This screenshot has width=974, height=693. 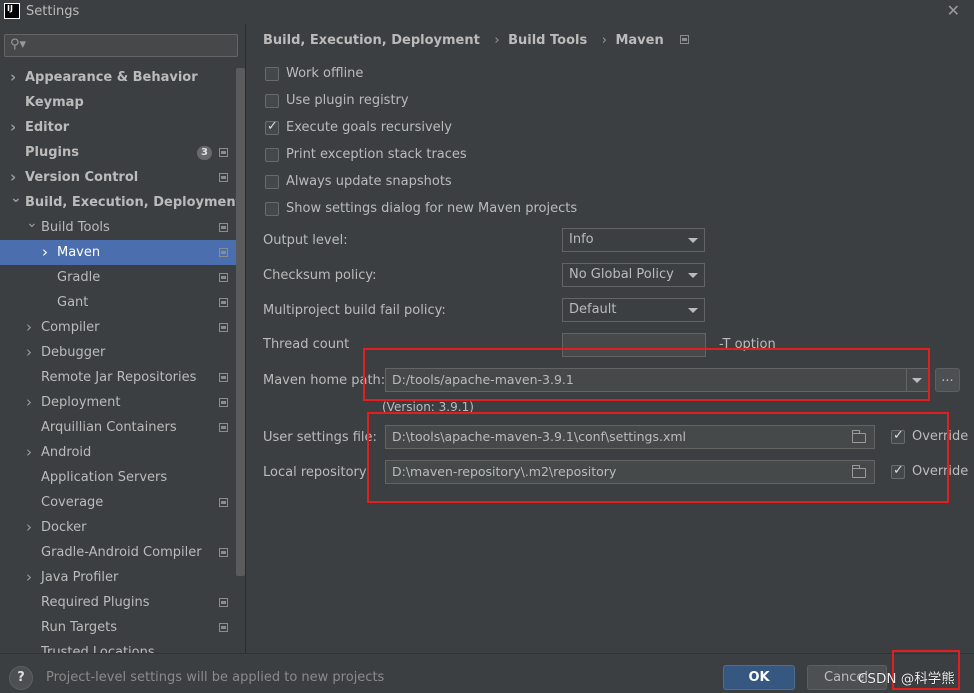 I want to click on option-checkbox-row: Use plugin registry, so click(x=425, y=101).